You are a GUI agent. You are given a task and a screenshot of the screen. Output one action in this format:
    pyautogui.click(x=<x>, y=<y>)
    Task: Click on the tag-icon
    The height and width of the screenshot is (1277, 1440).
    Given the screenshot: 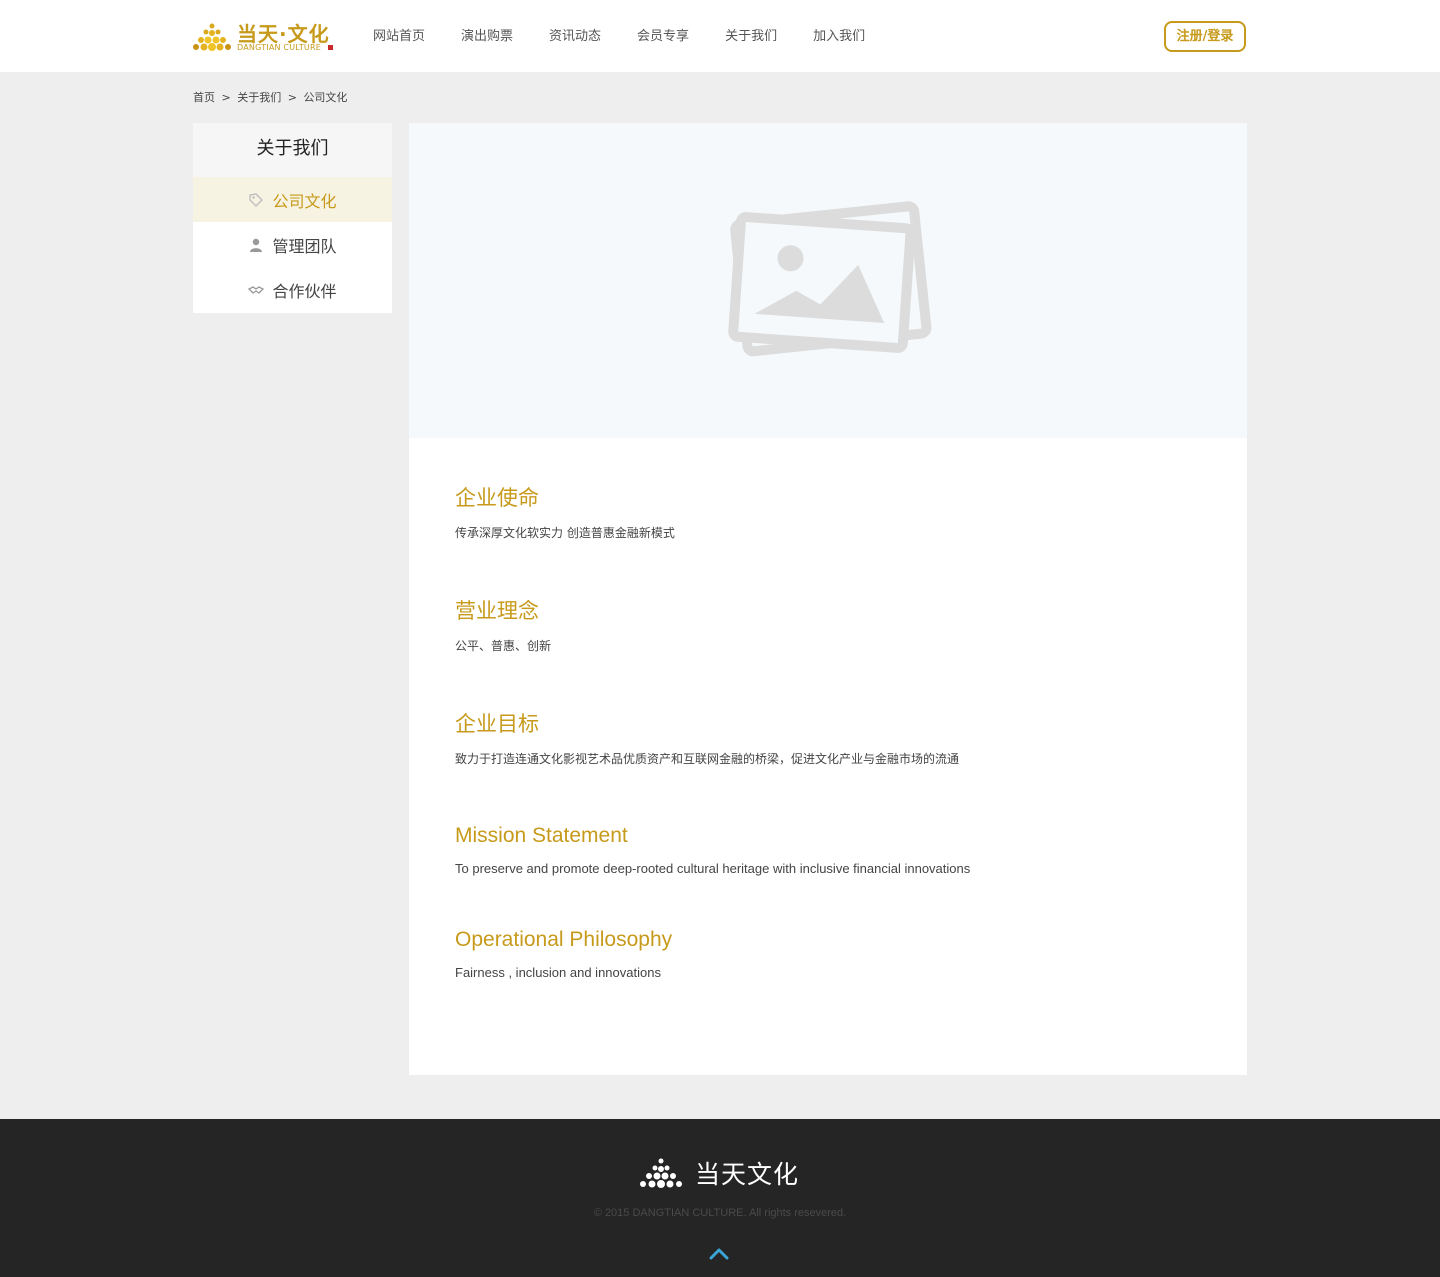 What is the action you would take?
    pyautogui.click(x=256, y=199)
    